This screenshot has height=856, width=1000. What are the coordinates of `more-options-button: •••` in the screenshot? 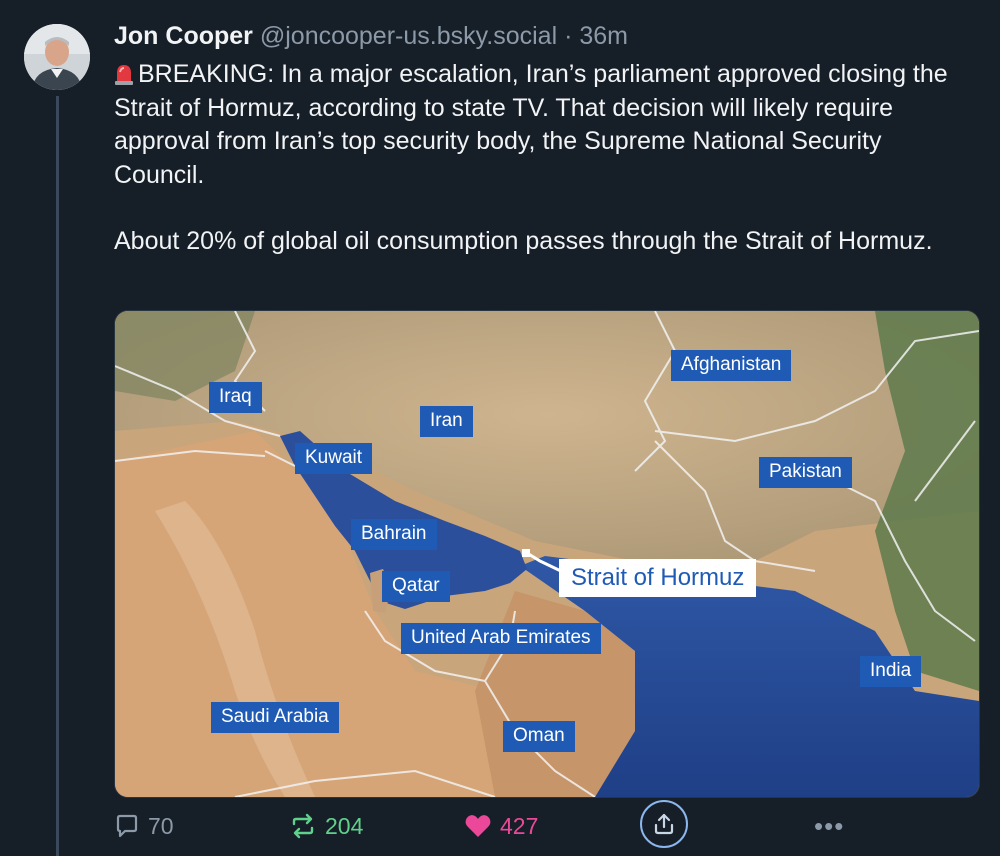 It's located at (829, 826).